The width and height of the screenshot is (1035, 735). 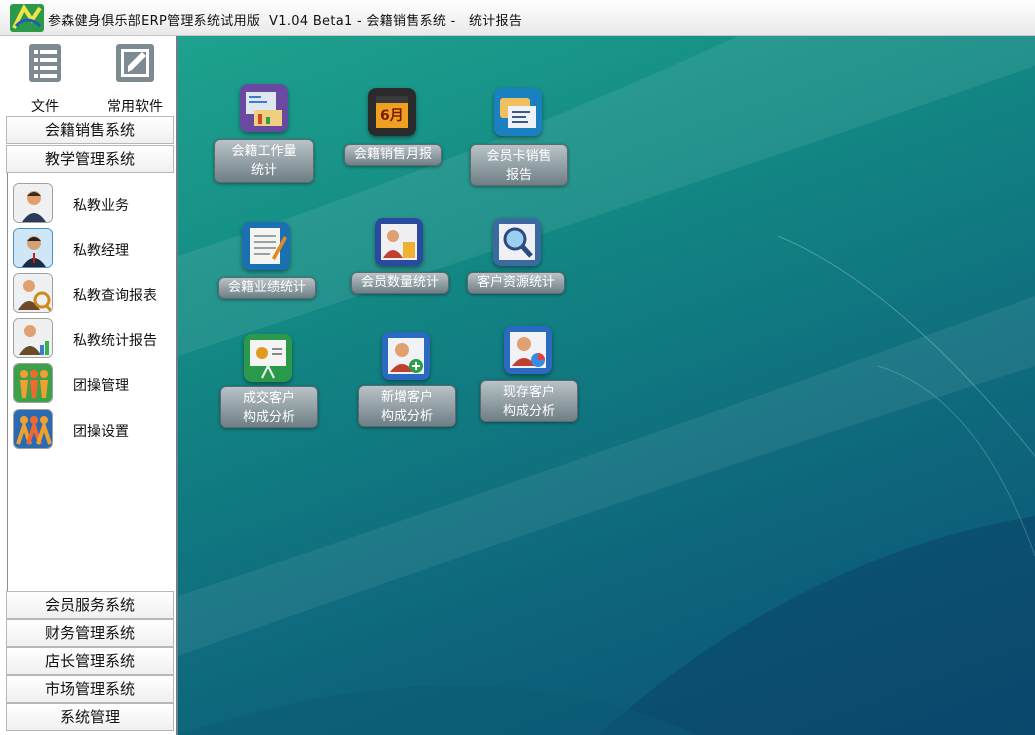 I want to click on group-settings-icon, so click(x=33, y=429).